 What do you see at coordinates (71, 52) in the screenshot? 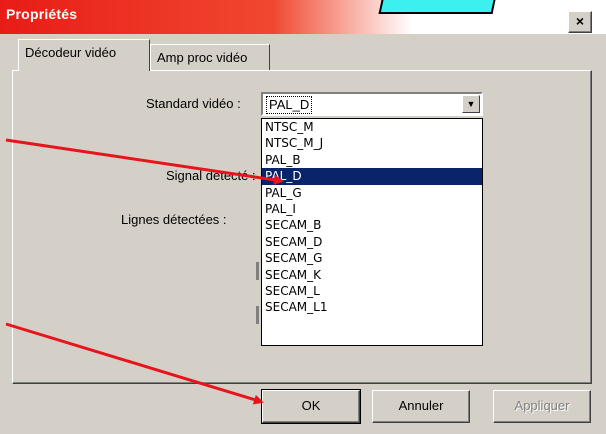
I see `tab-label: Décodeur vidéo` at bounding box center [71, 52].